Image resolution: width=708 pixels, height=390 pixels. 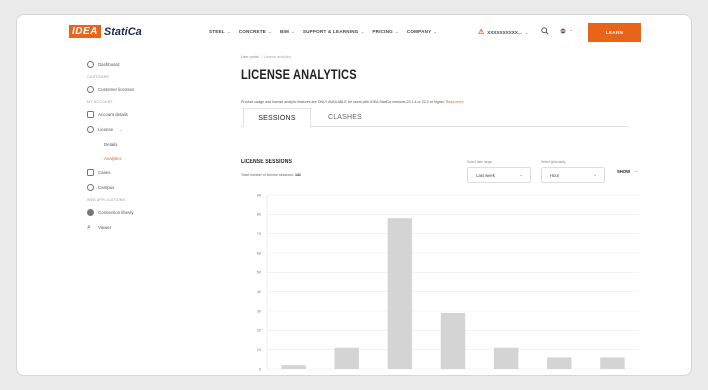 I want to click on tab-sessions: SESSIONS, so click(x=277, y=118).